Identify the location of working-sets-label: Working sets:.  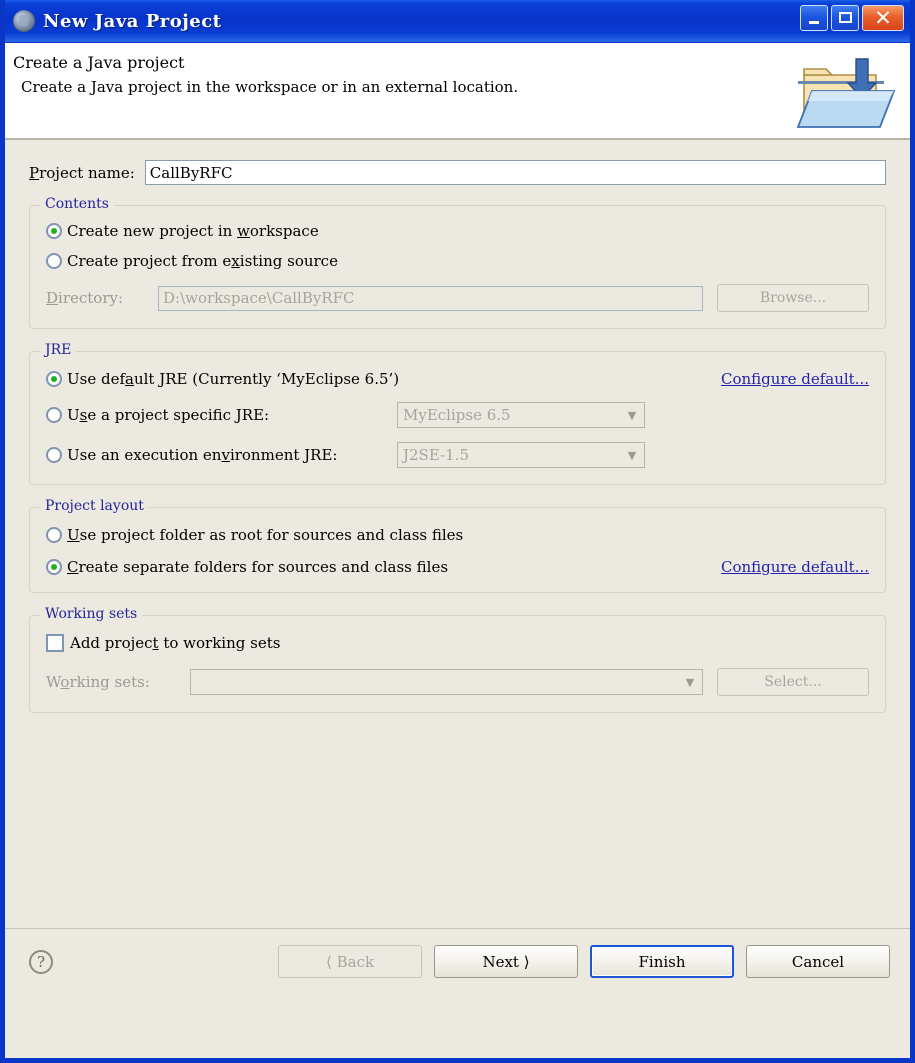
(98, 682).